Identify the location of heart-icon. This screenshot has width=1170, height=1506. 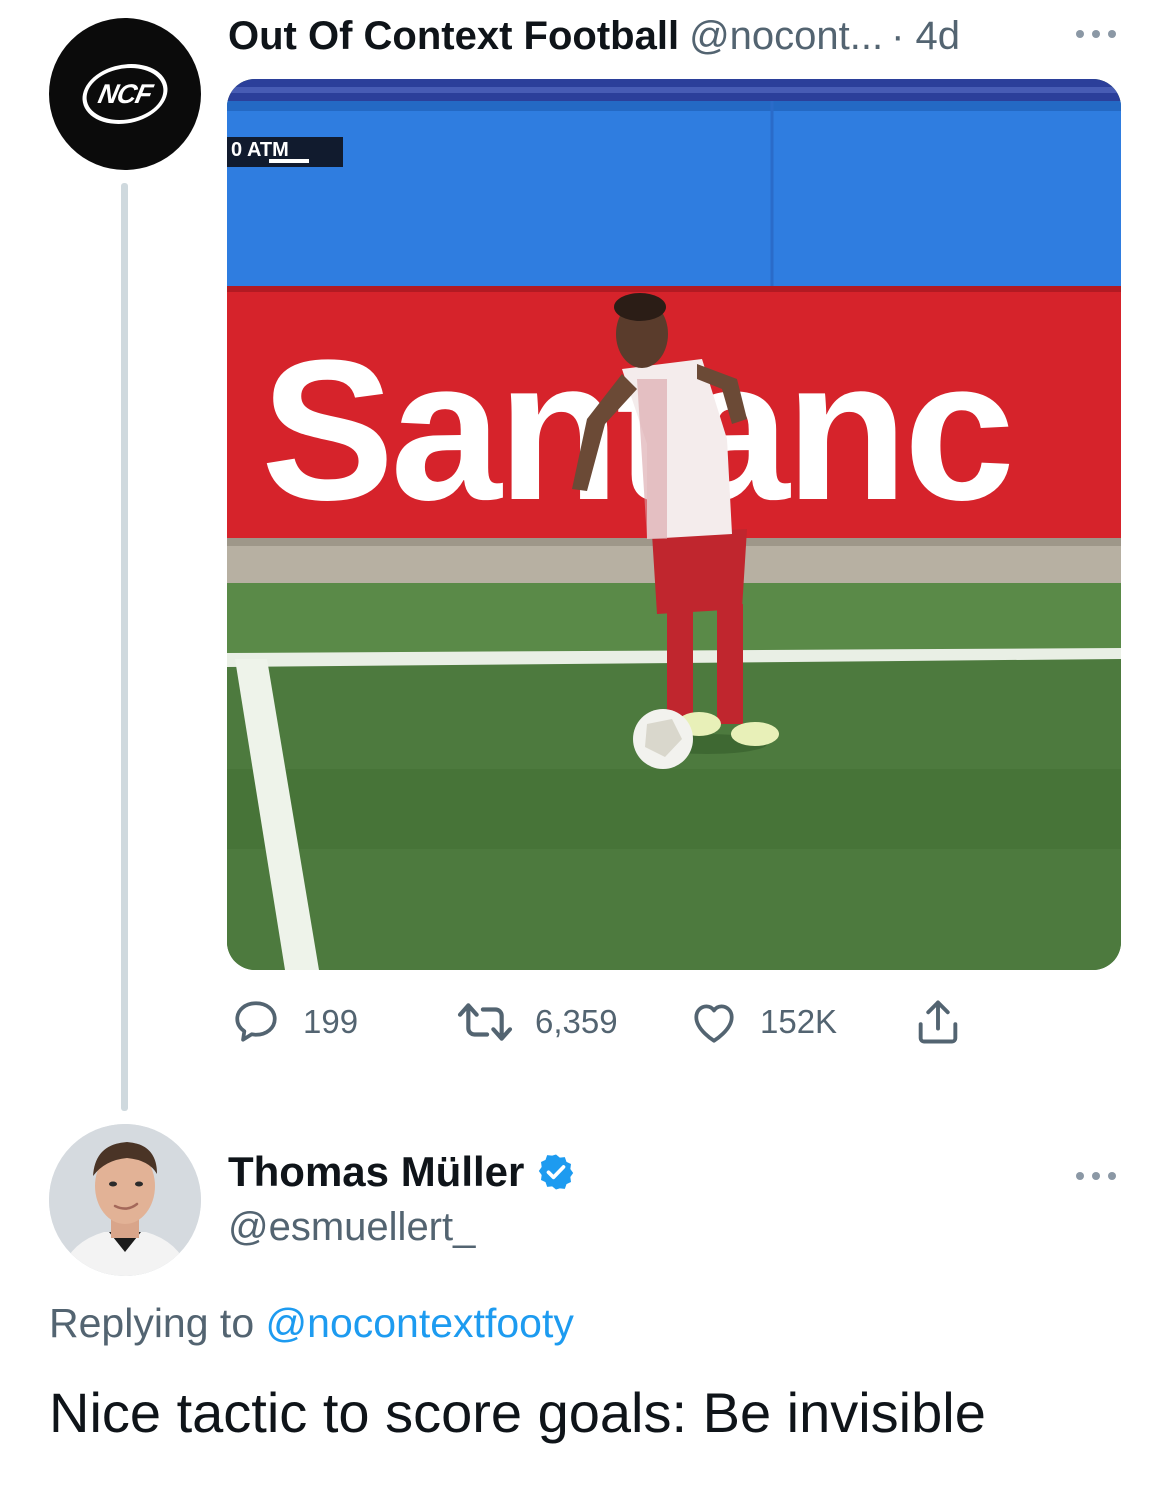
(714, 1023).